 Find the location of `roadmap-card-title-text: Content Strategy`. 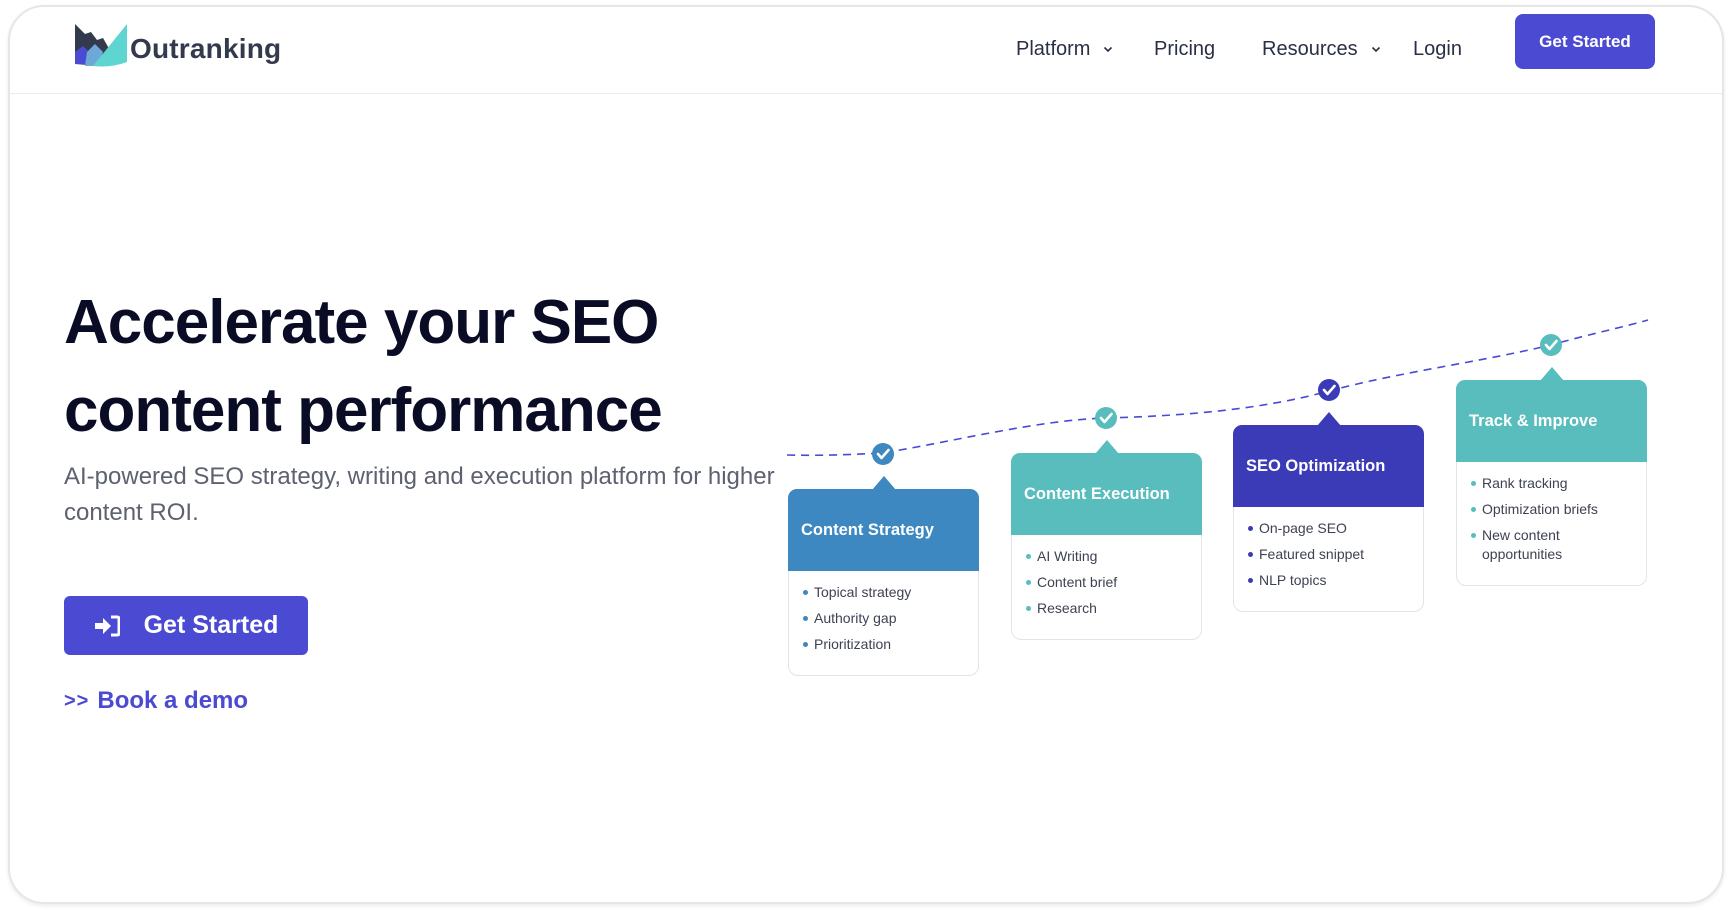

roadmap-card-title-text: Content Strategy is located at coordinates (867, 529).